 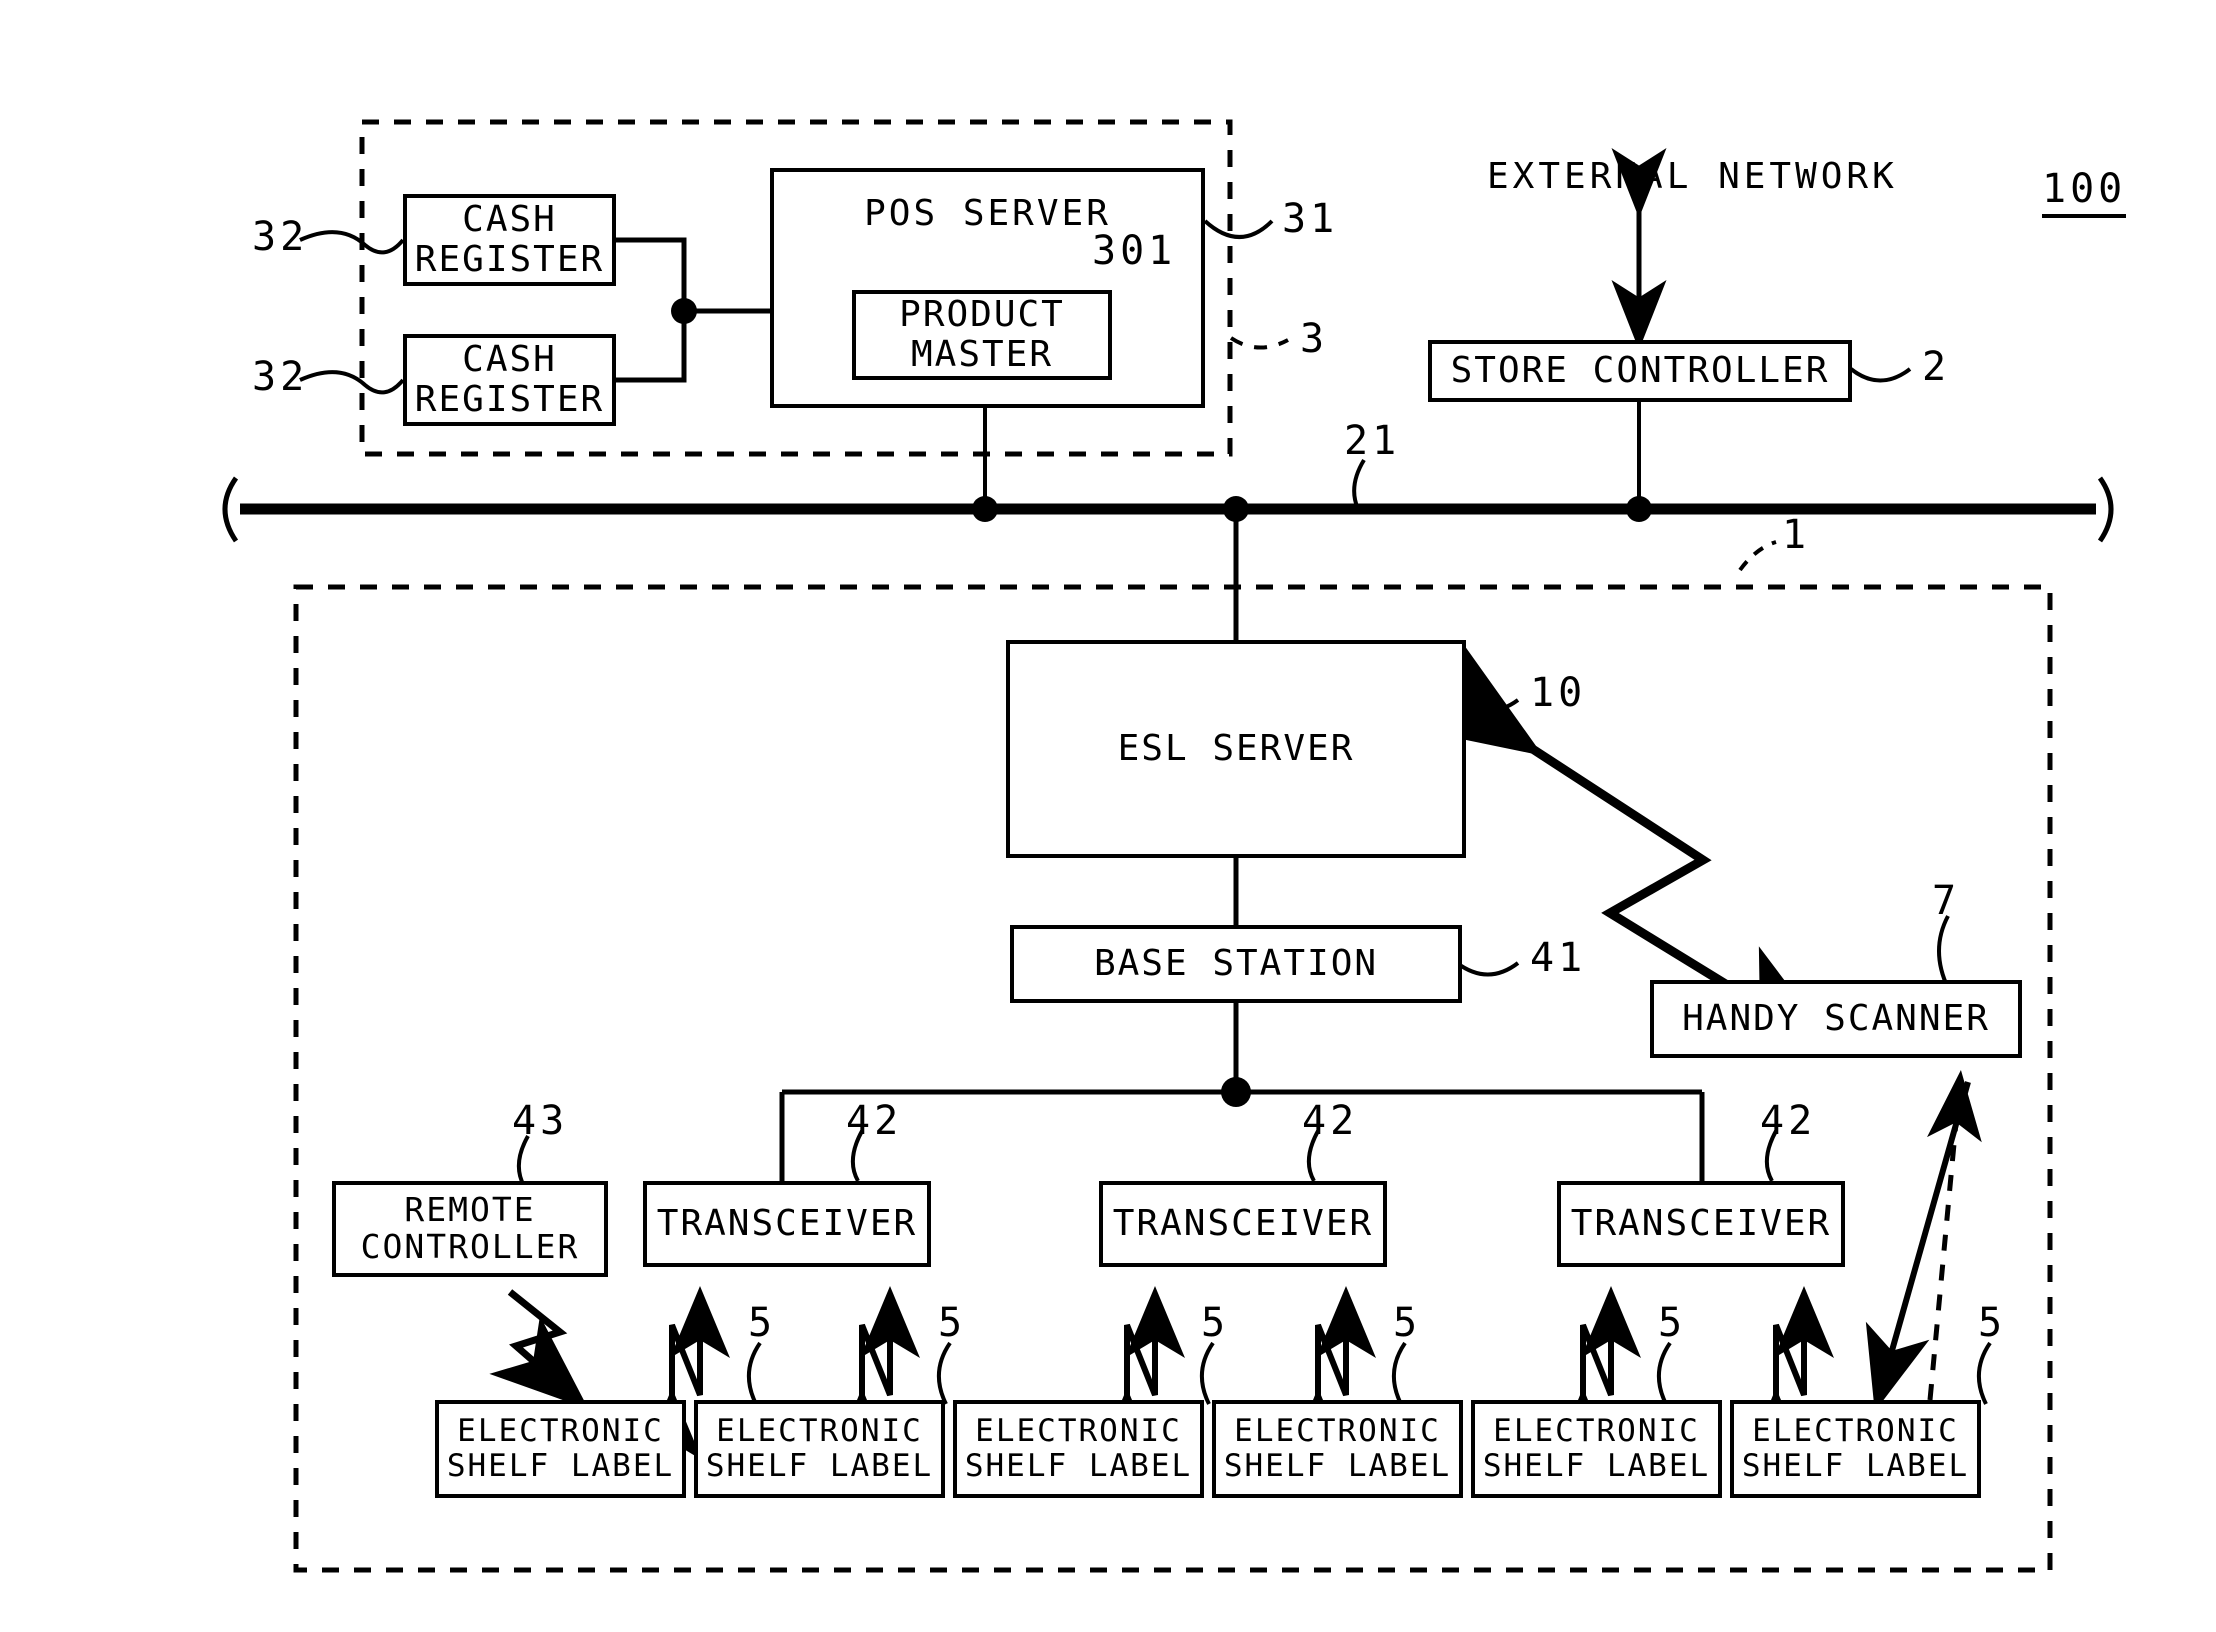 I want to click on transceiver-1-label: TRANSCEIVER, so click(x=787, y=1223).